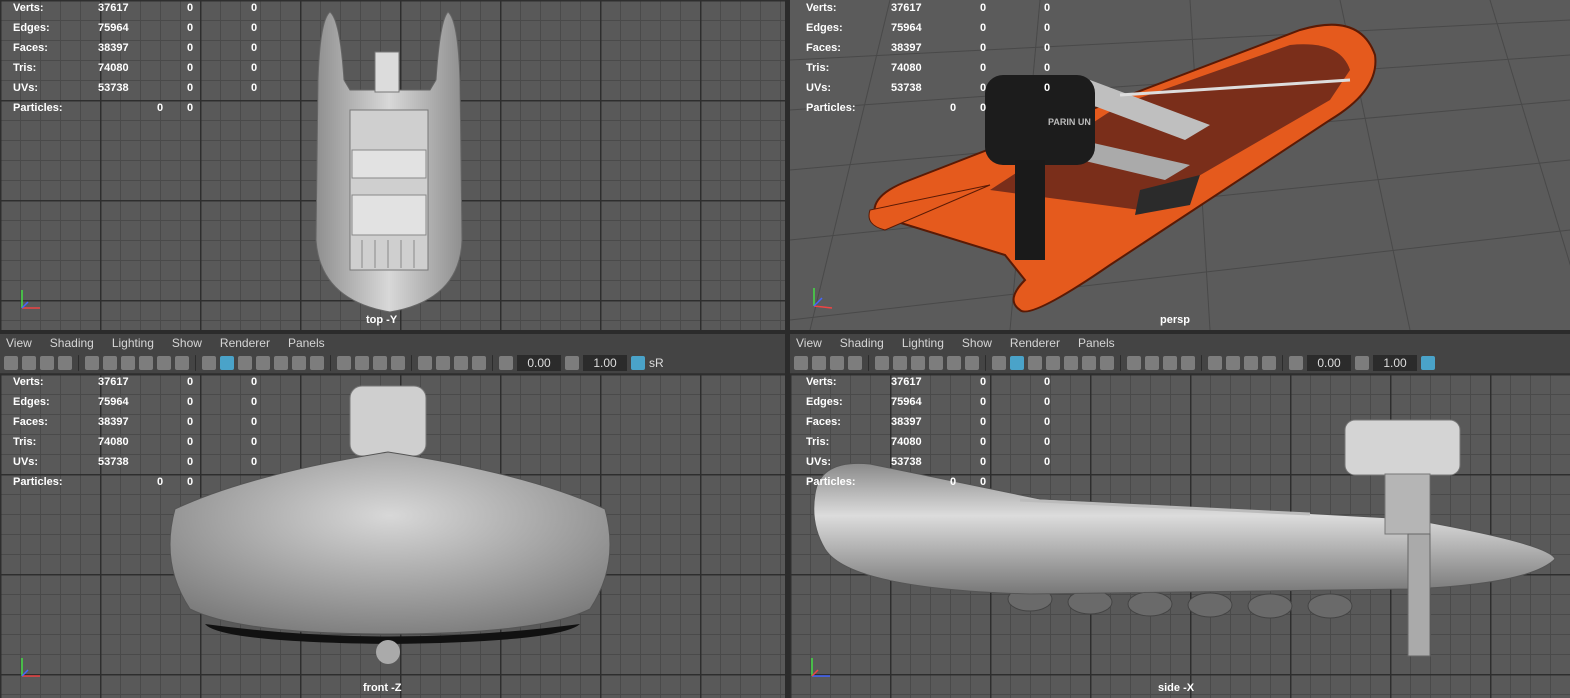 This screenshot has height=698, width=1570. What do you see at coordinates (1069, 122) in the screenshot?
I see `engine-brand-text: PARIN UN` at bounding box center [1069, 122].